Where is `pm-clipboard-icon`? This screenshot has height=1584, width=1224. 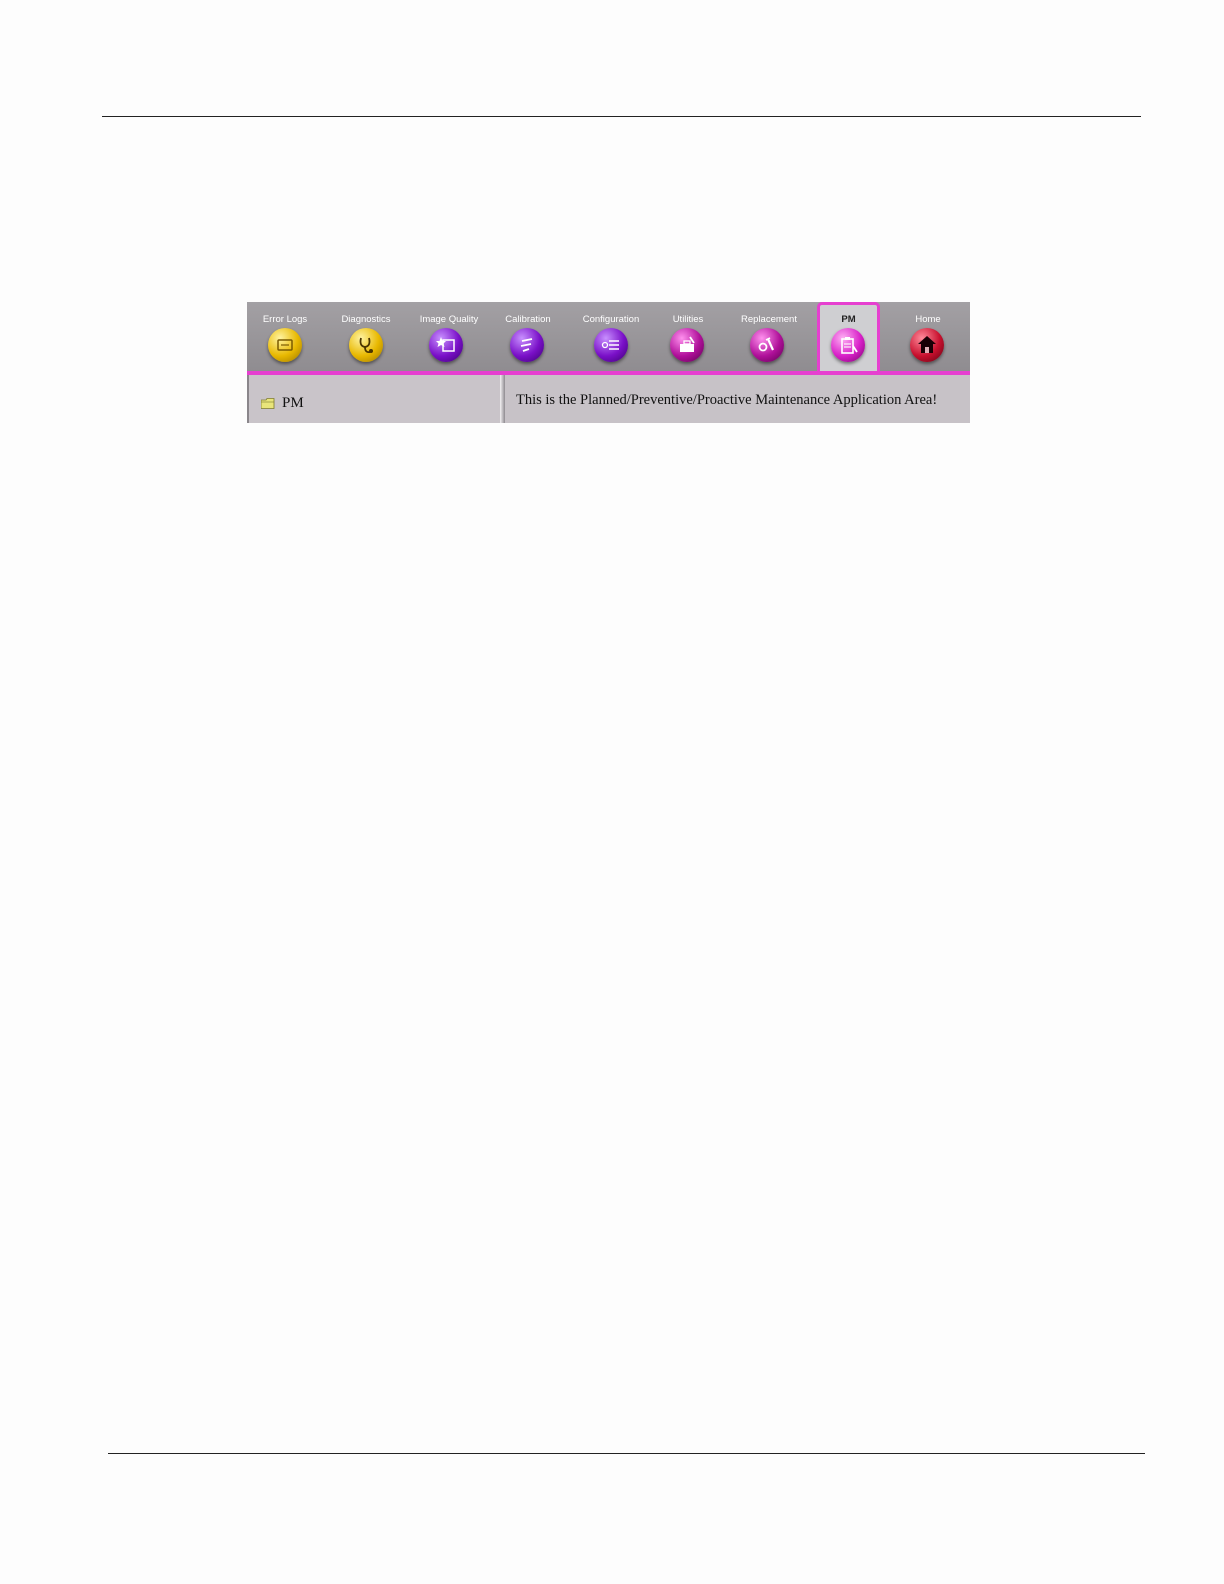
pm-clipboard-icon is located at coordinates (848, 345).